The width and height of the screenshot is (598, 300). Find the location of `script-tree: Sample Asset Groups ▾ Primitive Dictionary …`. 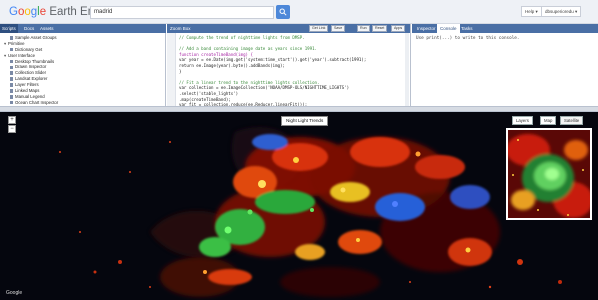

script-tree: Sample Asset Groups ▾ Primitive Dictionary … is located at coordinates (84, 73).